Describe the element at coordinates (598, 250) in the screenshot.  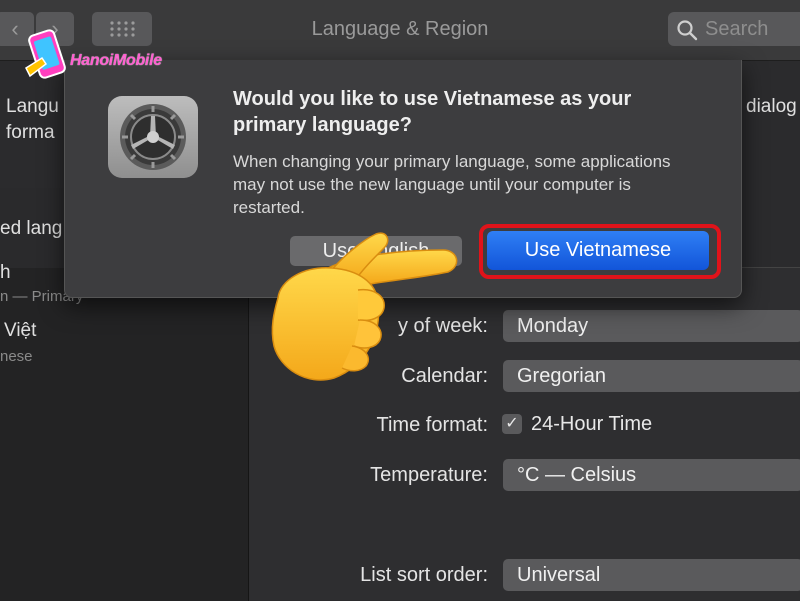
I see `use-vietnamese-button: Use Vietnamese` at that location.